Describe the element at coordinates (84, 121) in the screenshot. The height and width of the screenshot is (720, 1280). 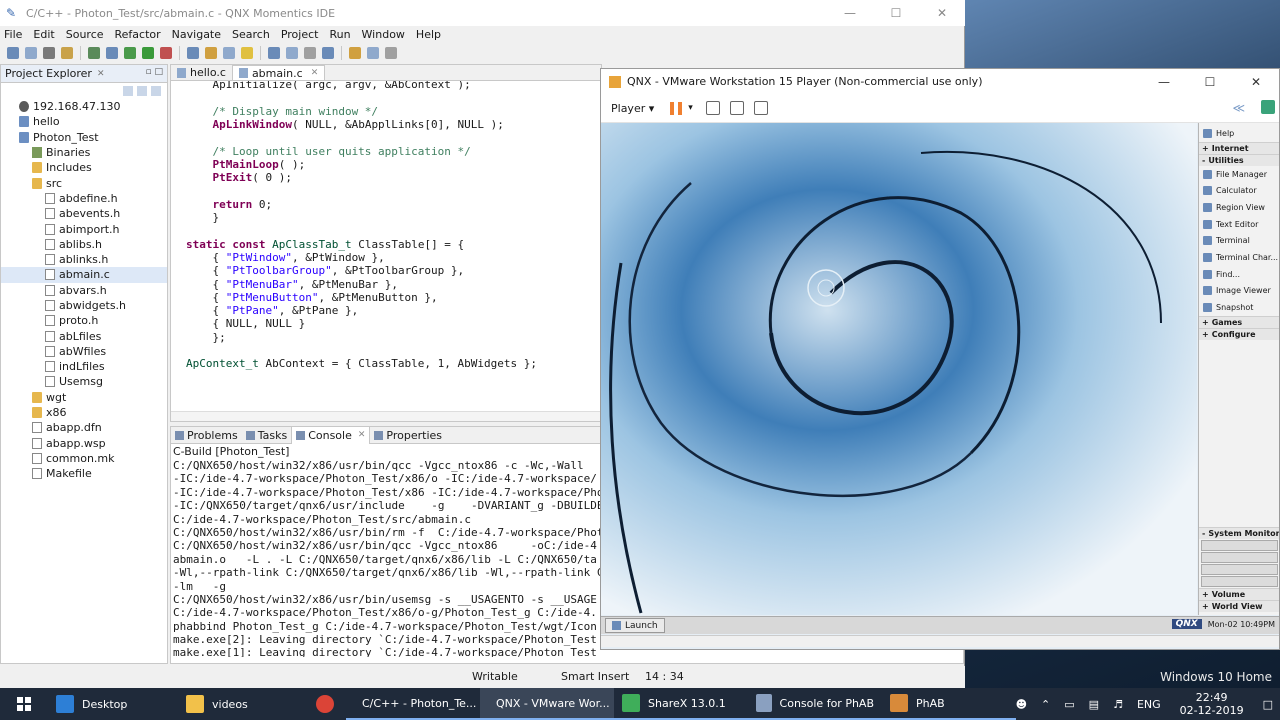
I see `tree-item: hello` at that location.